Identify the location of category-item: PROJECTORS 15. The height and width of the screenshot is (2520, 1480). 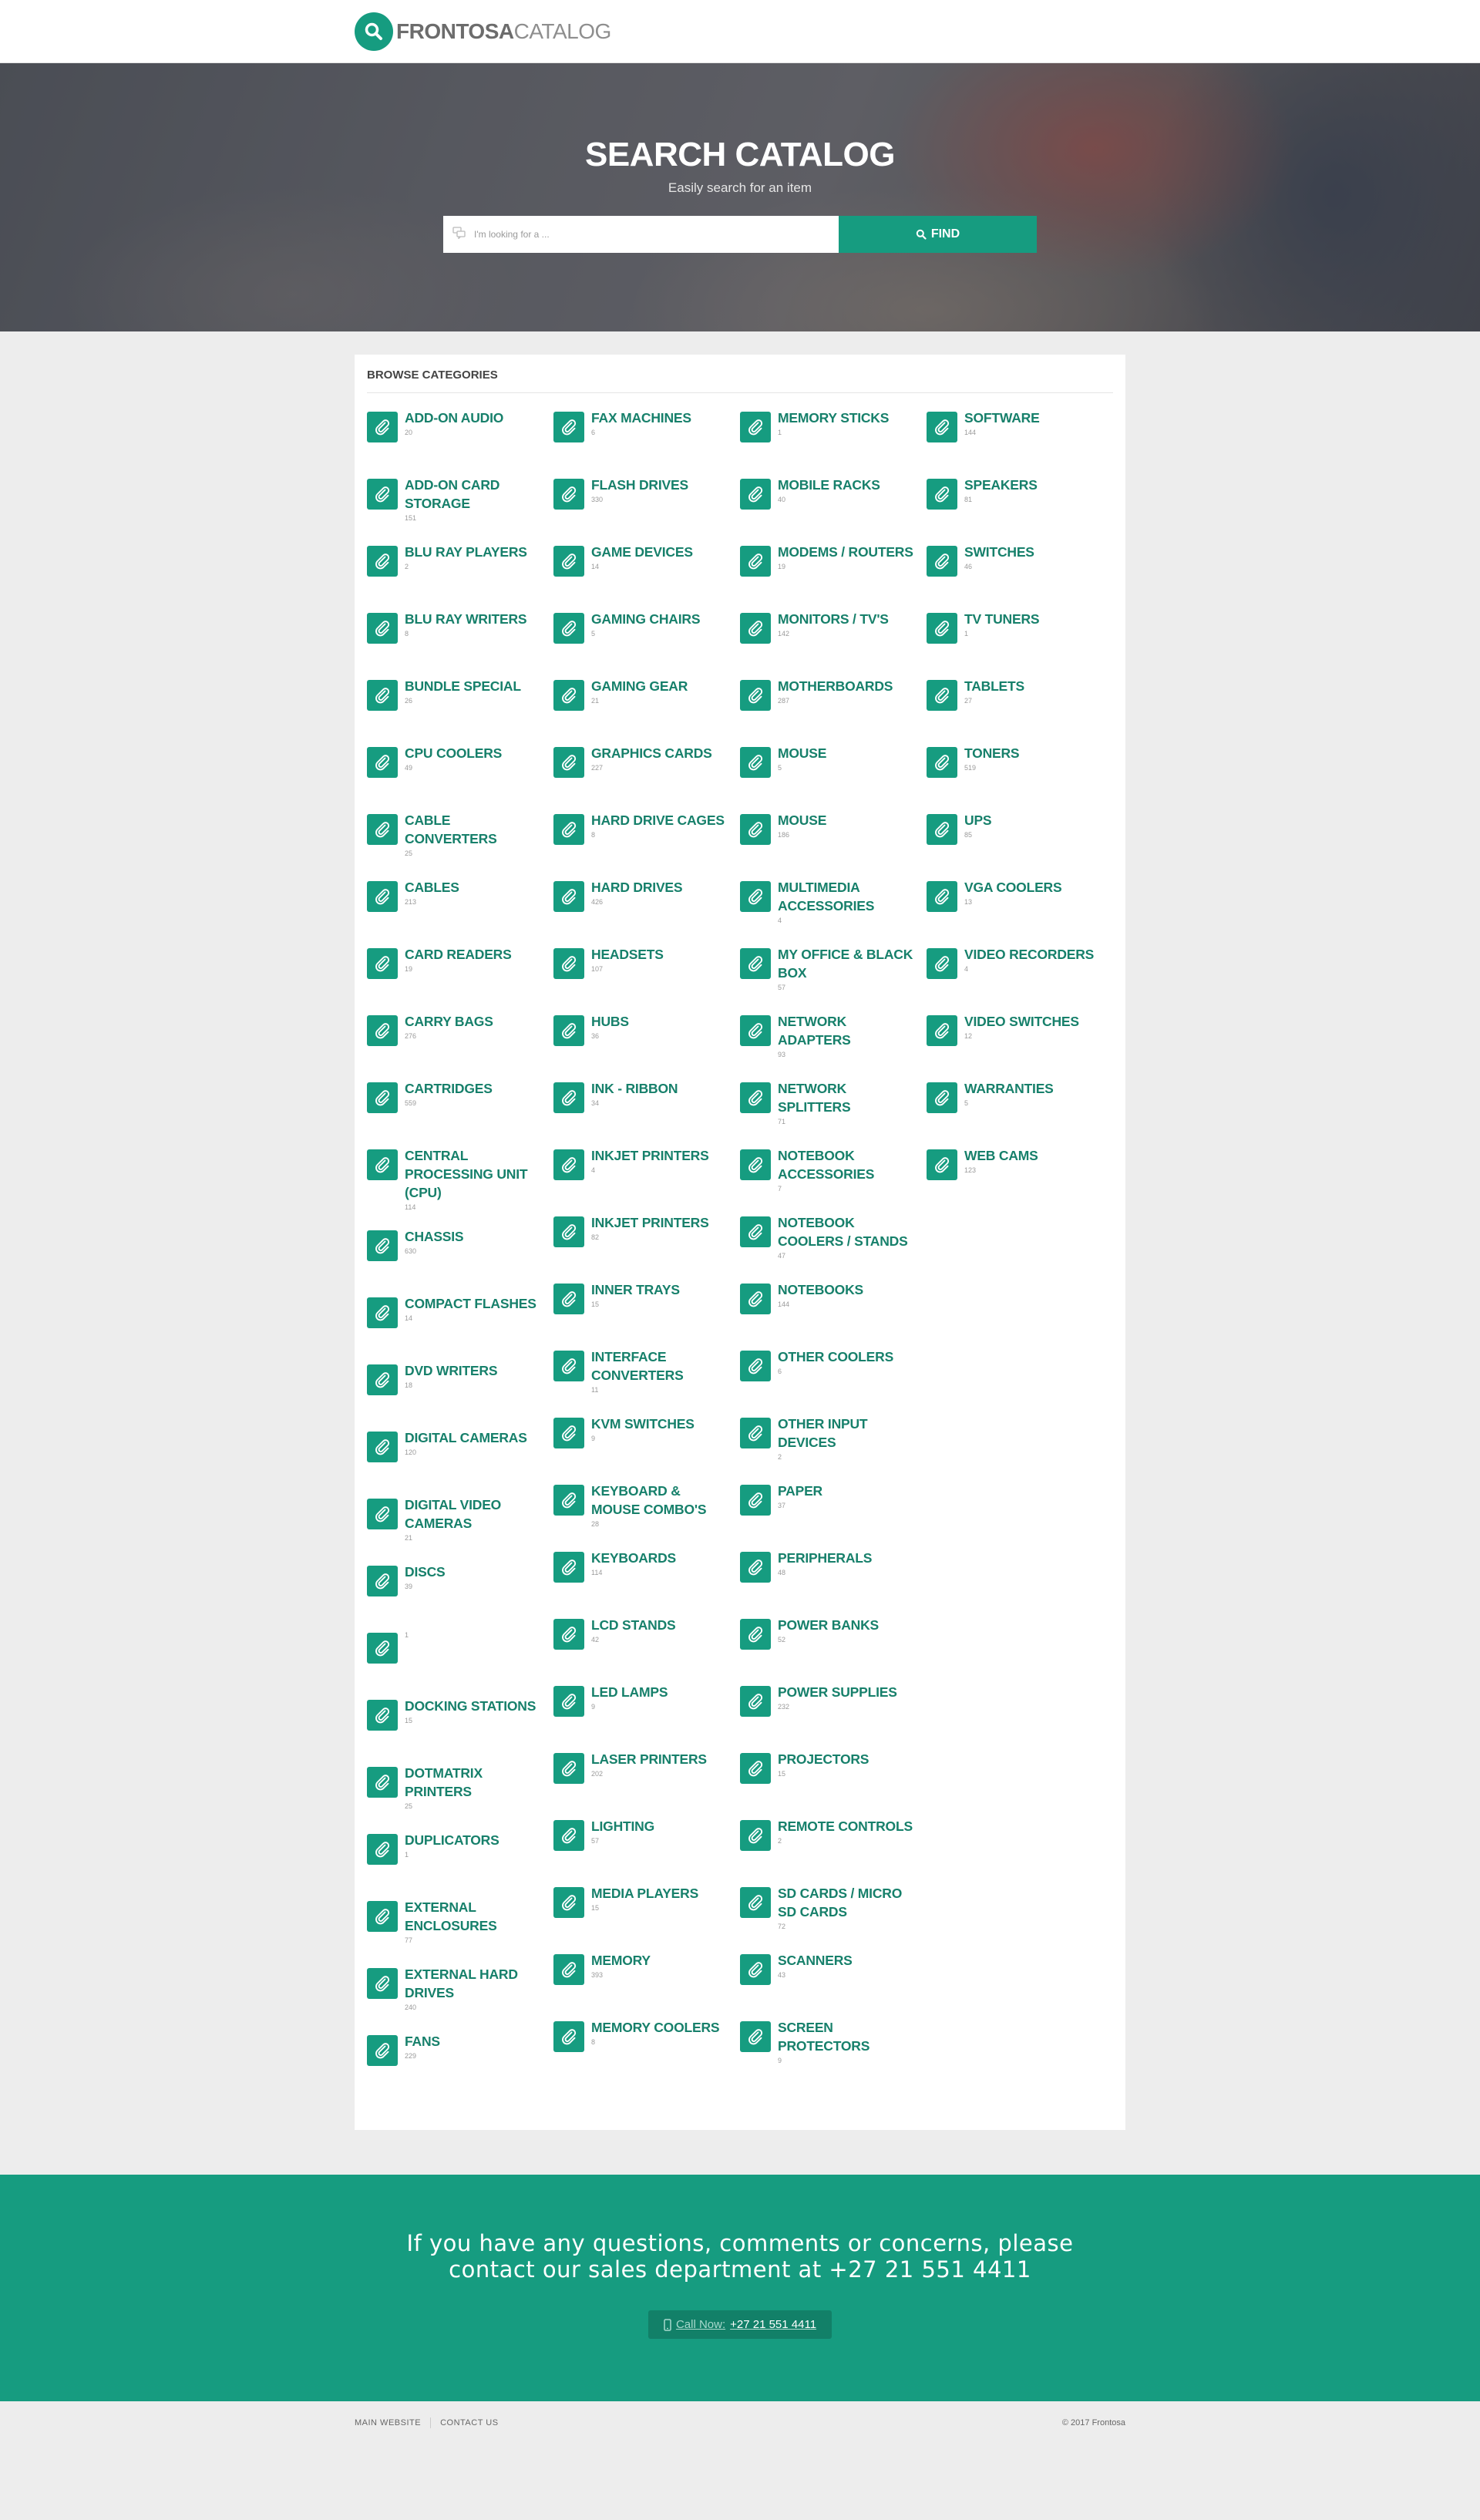
(833, 1776).